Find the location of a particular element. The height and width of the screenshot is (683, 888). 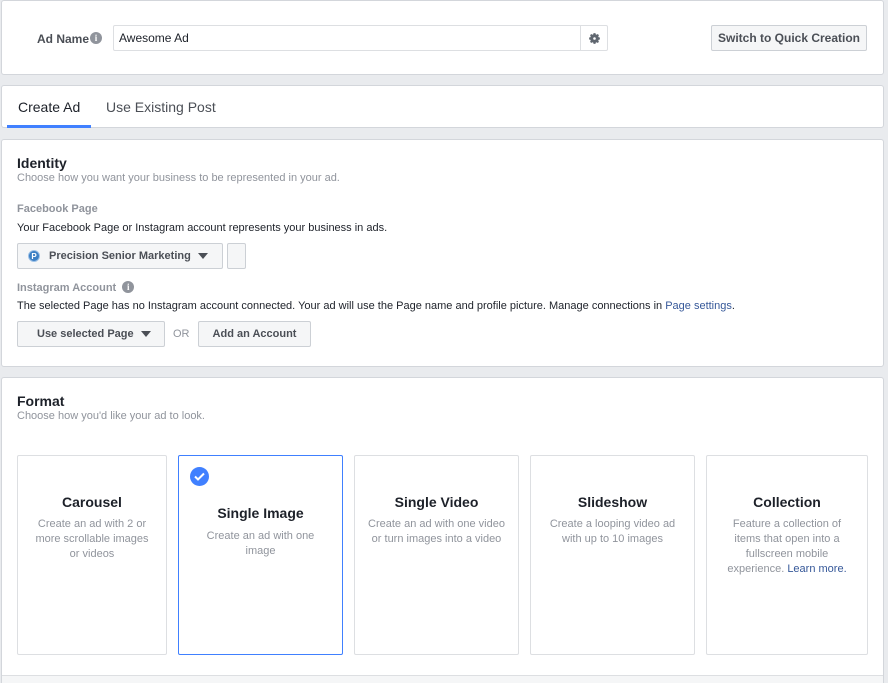

gear-icon is located at coordinates (594, 38).